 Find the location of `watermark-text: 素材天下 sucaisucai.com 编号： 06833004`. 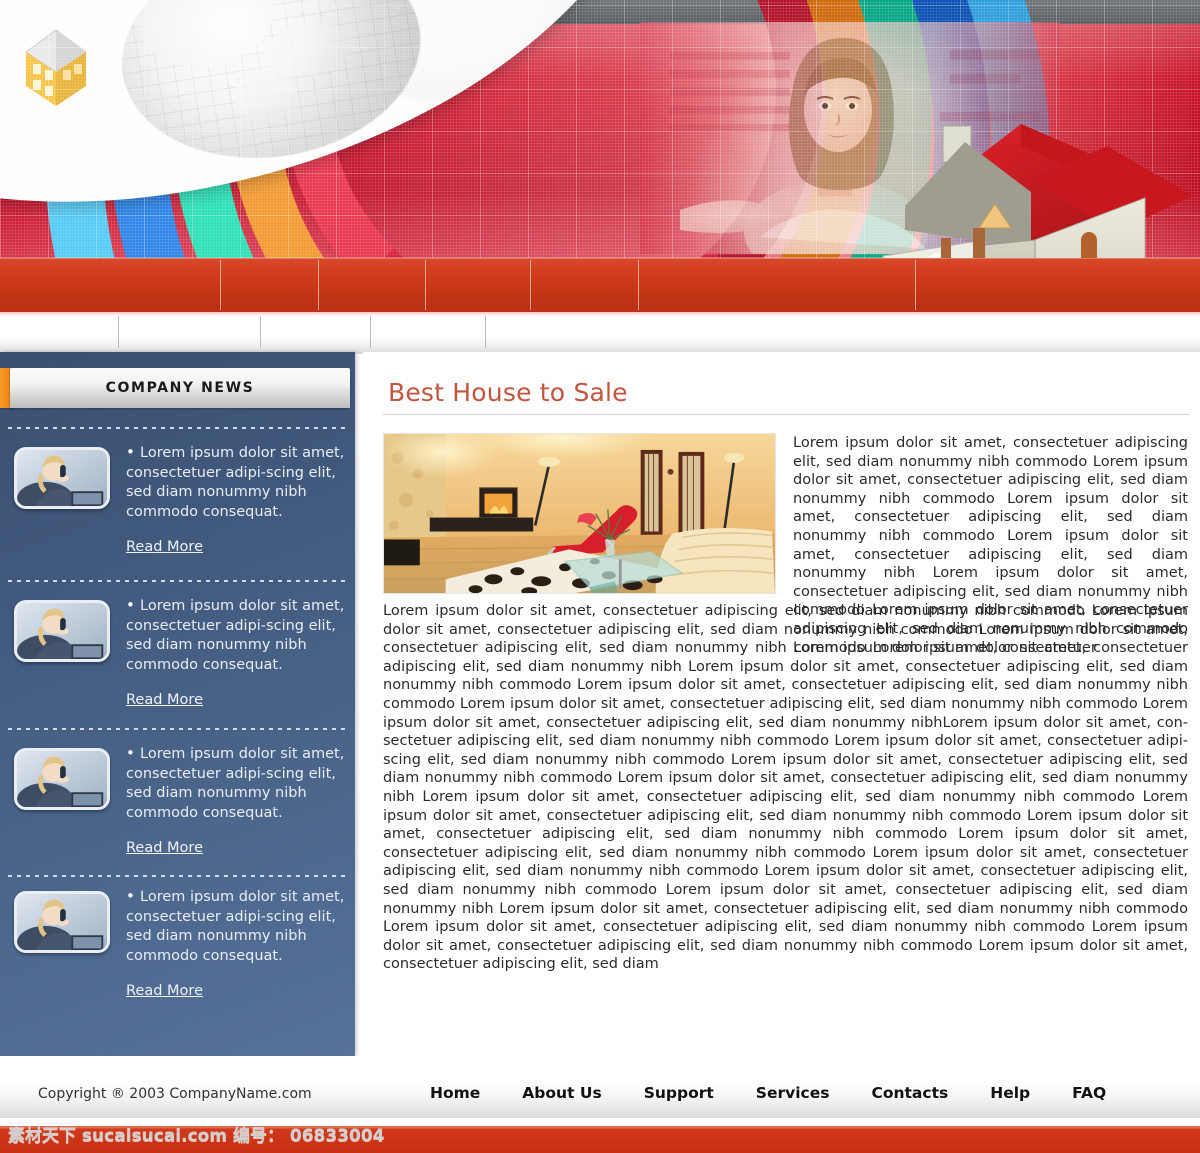

watermark-text: 素材天下 sucaisucai.com 编号： 06833004 is located at coordinates (196, 1136).